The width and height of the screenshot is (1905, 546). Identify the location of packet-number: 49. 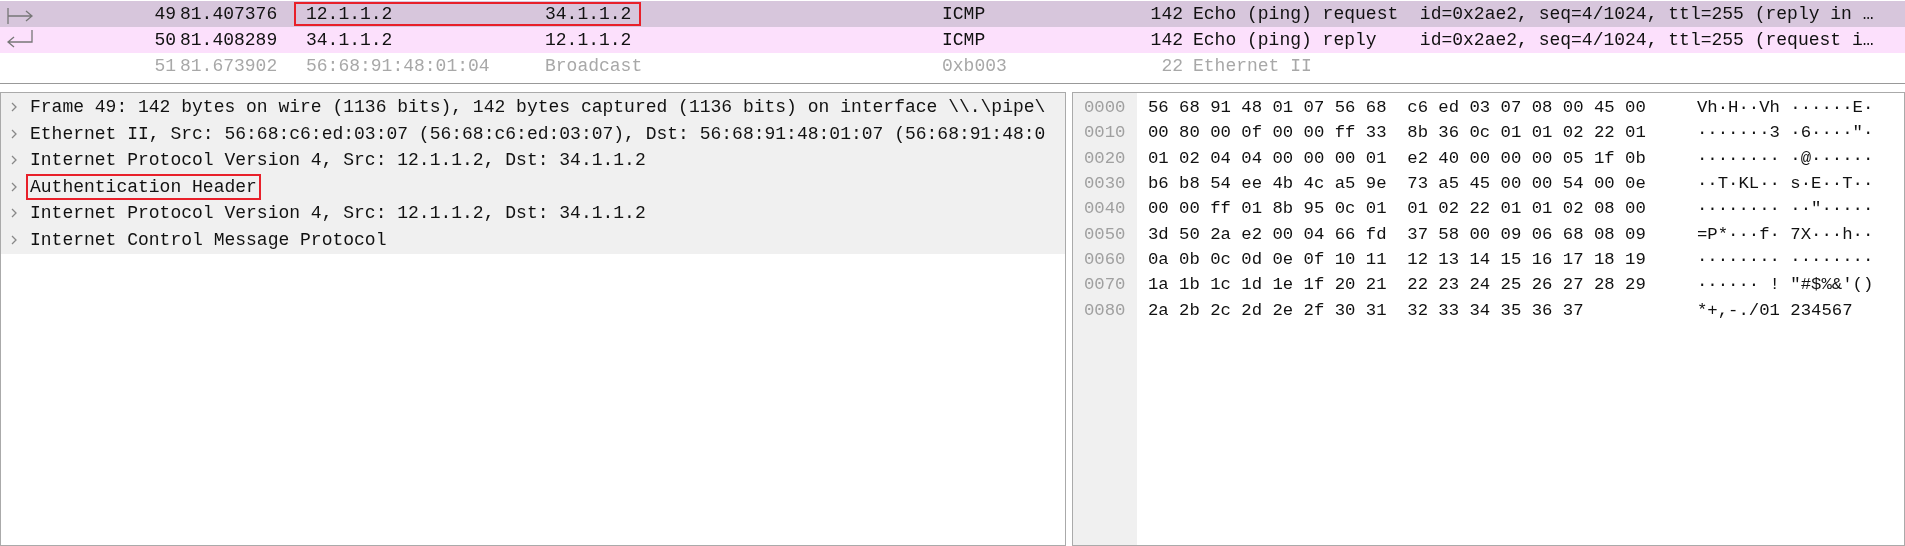
(164, 14).